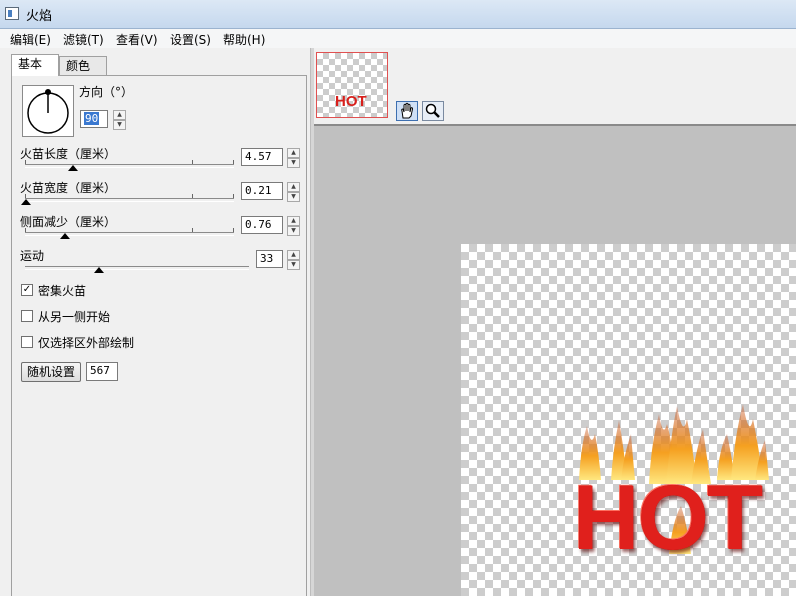 Image resolution: width=796 pixels, height=596 pixels. What do you see at coordinates (68, 188) in the screenshot?
I see `flame-width-label: 火苗宽度（厘米）` at bounding box center [68, 188].